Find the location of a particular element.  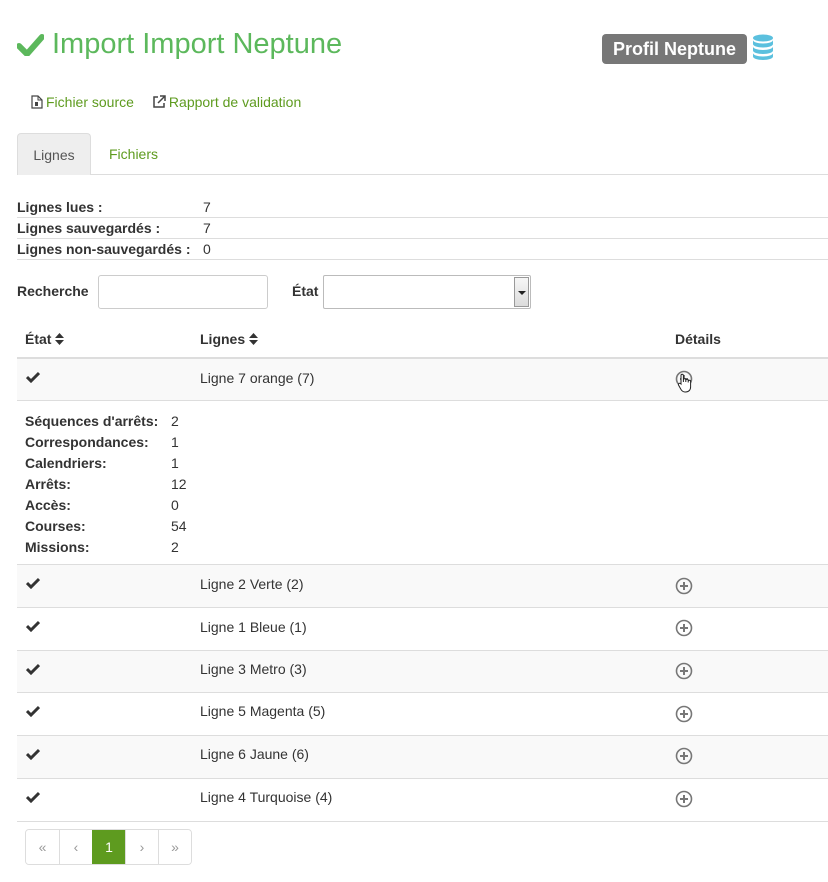

table-row: Ligne 6 Jaune (6) is located at coordinates (422, 757).